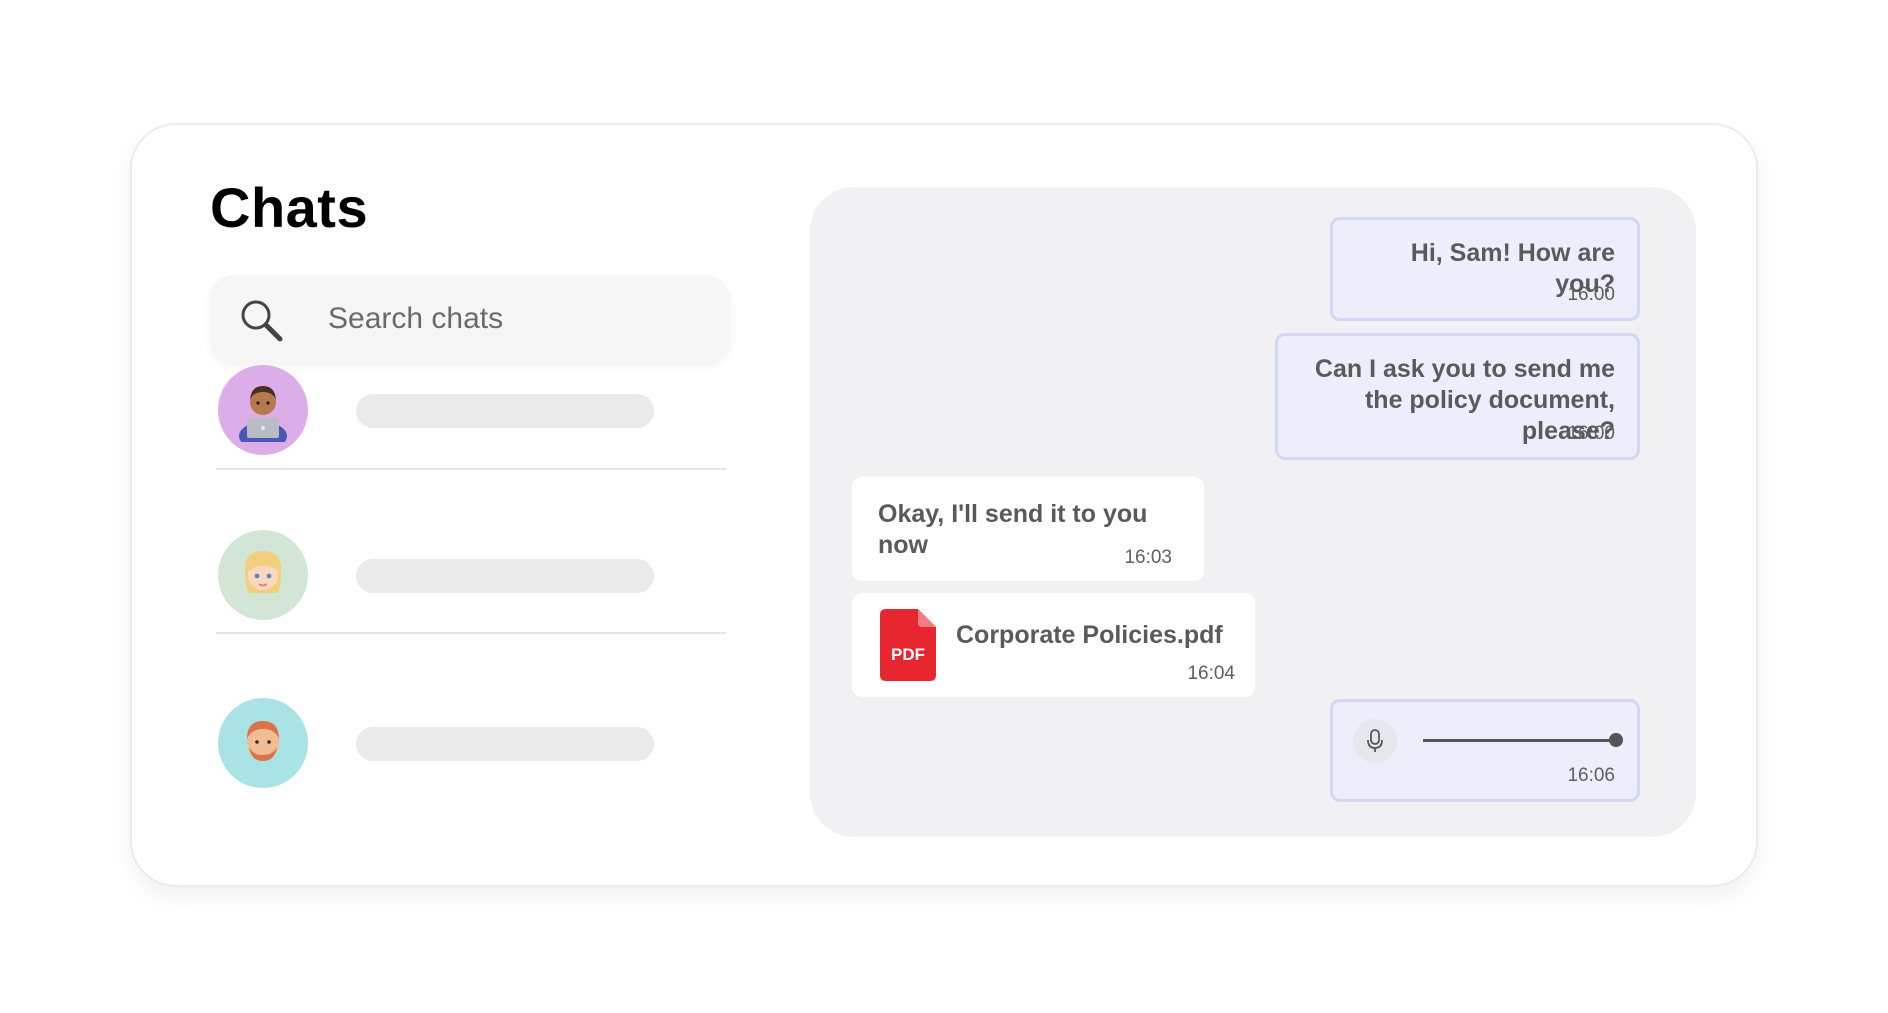 This screenshot has height=1013, width=1888. I want to click on incoming-message: Okay, I'll send it to you now 16:03, so click(1028, 529).